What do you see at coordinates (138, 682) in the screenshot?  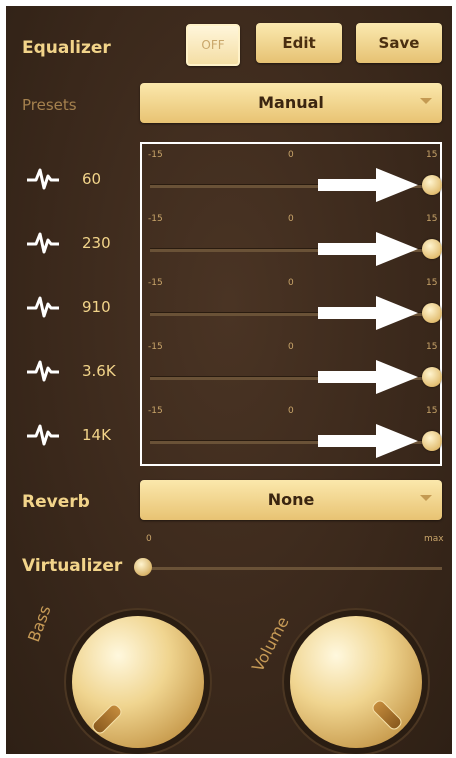 I see `bass-knob` at bounding box center [138, 682].